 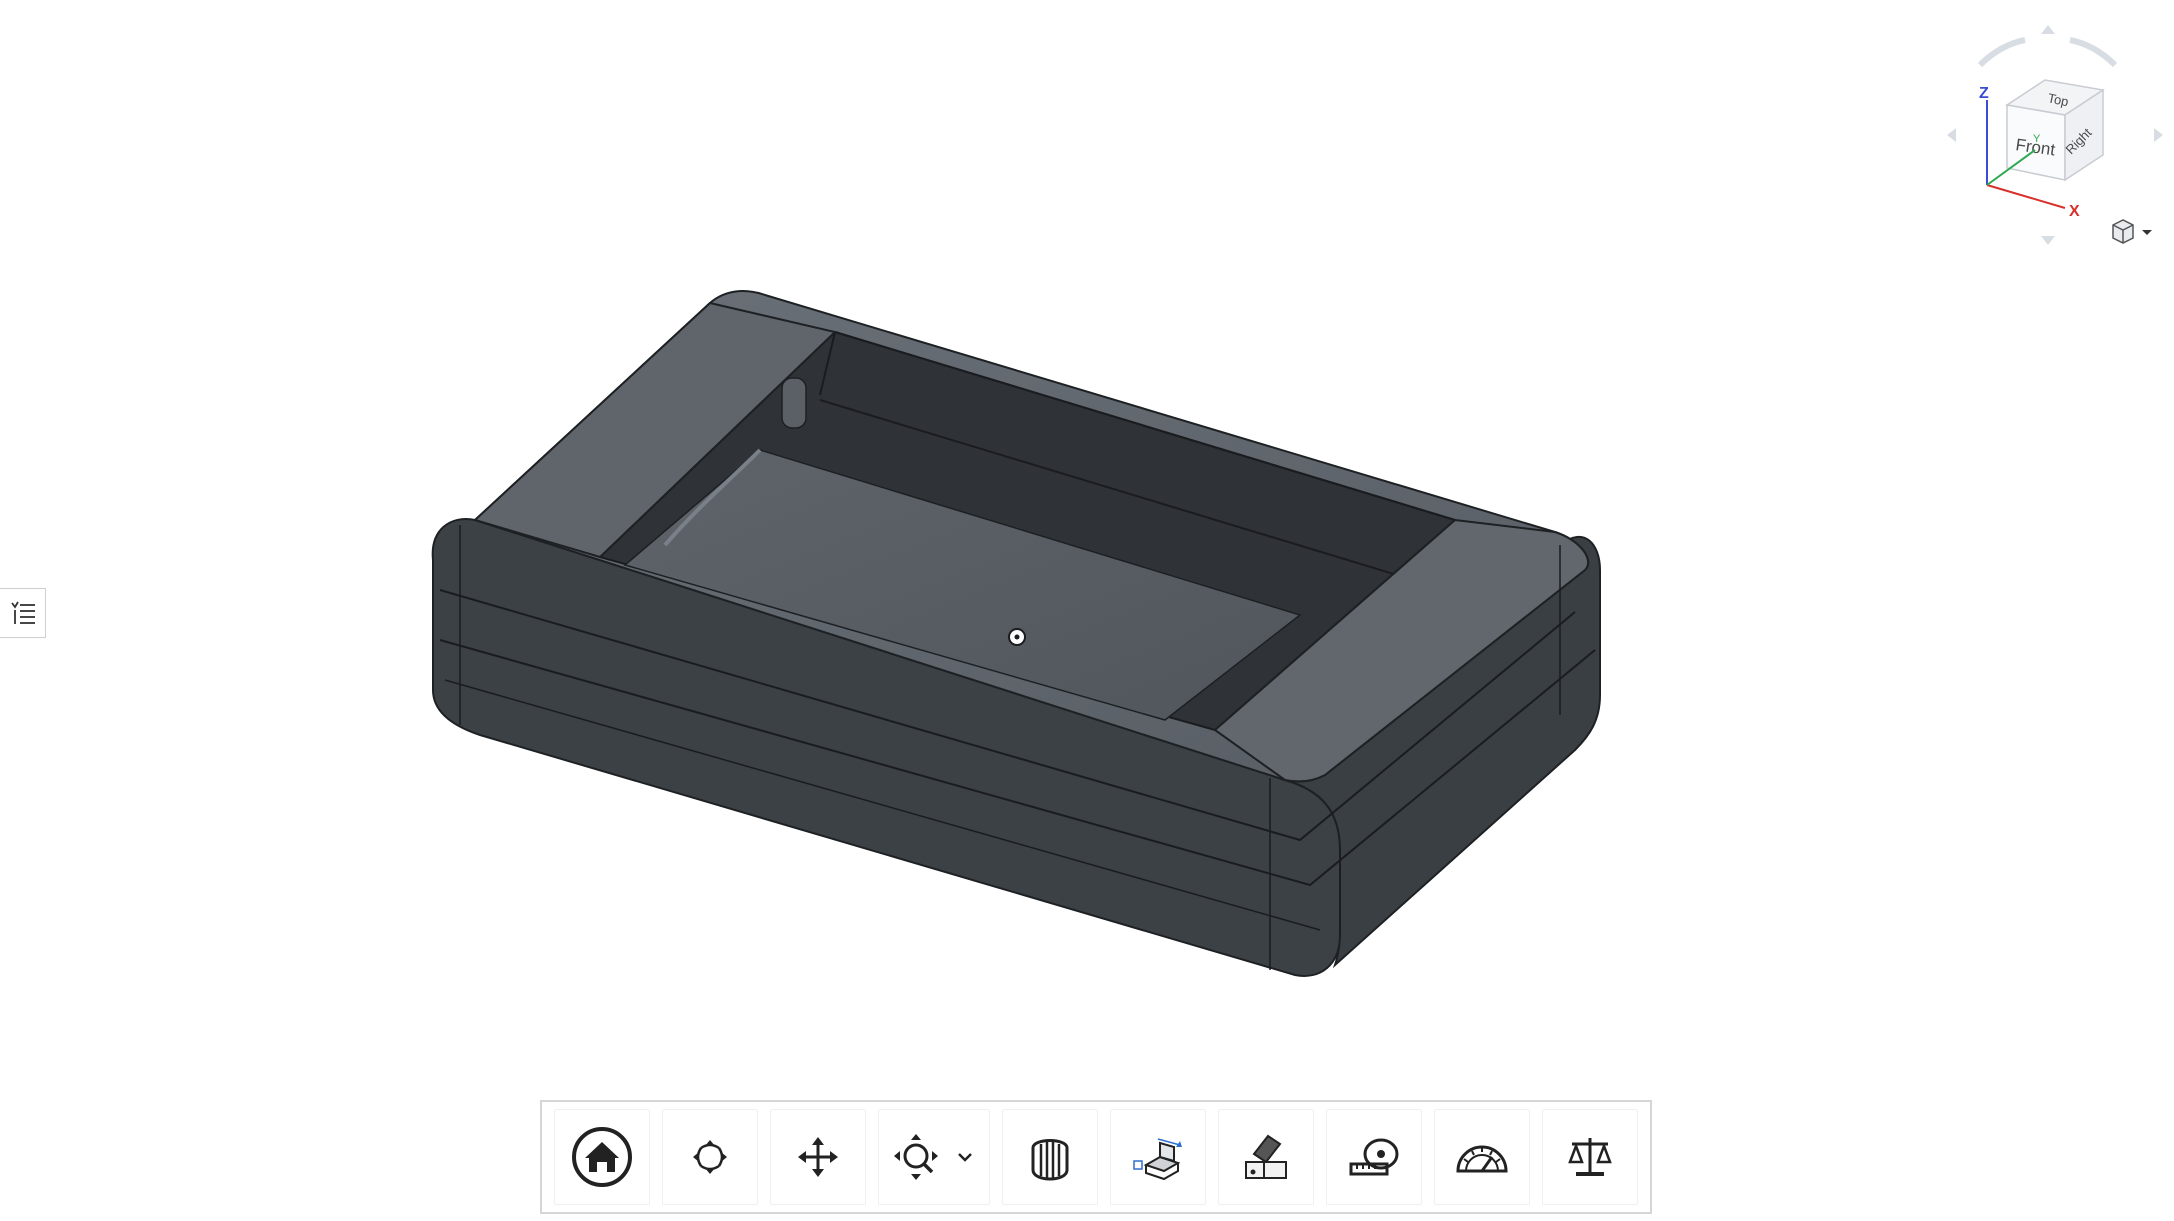 I want to click on axis-x-line, so click(x=2026, y=196).